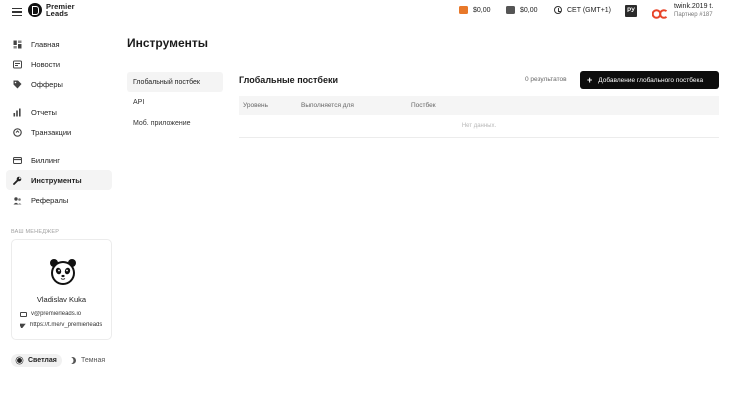 The width and height of the screenshot is (730, 415). What do you see at coordinates (63, 272) in the screenshot?
I see `panda-avatar-icon` at bounding box center [63, 272].